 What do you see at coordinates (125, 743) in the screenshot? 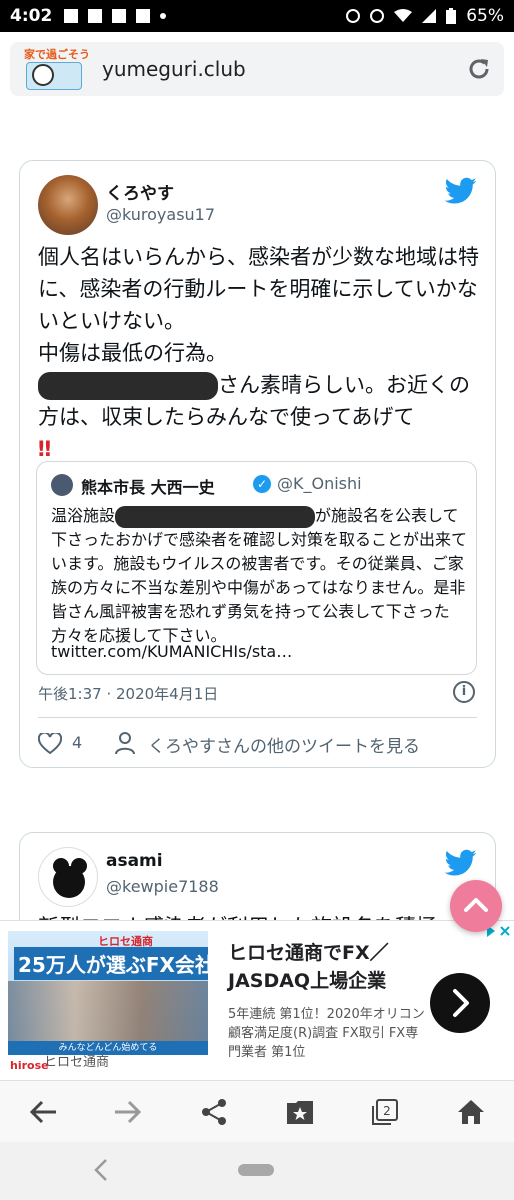
I see `person-icon` at bounding box center [125, 743].